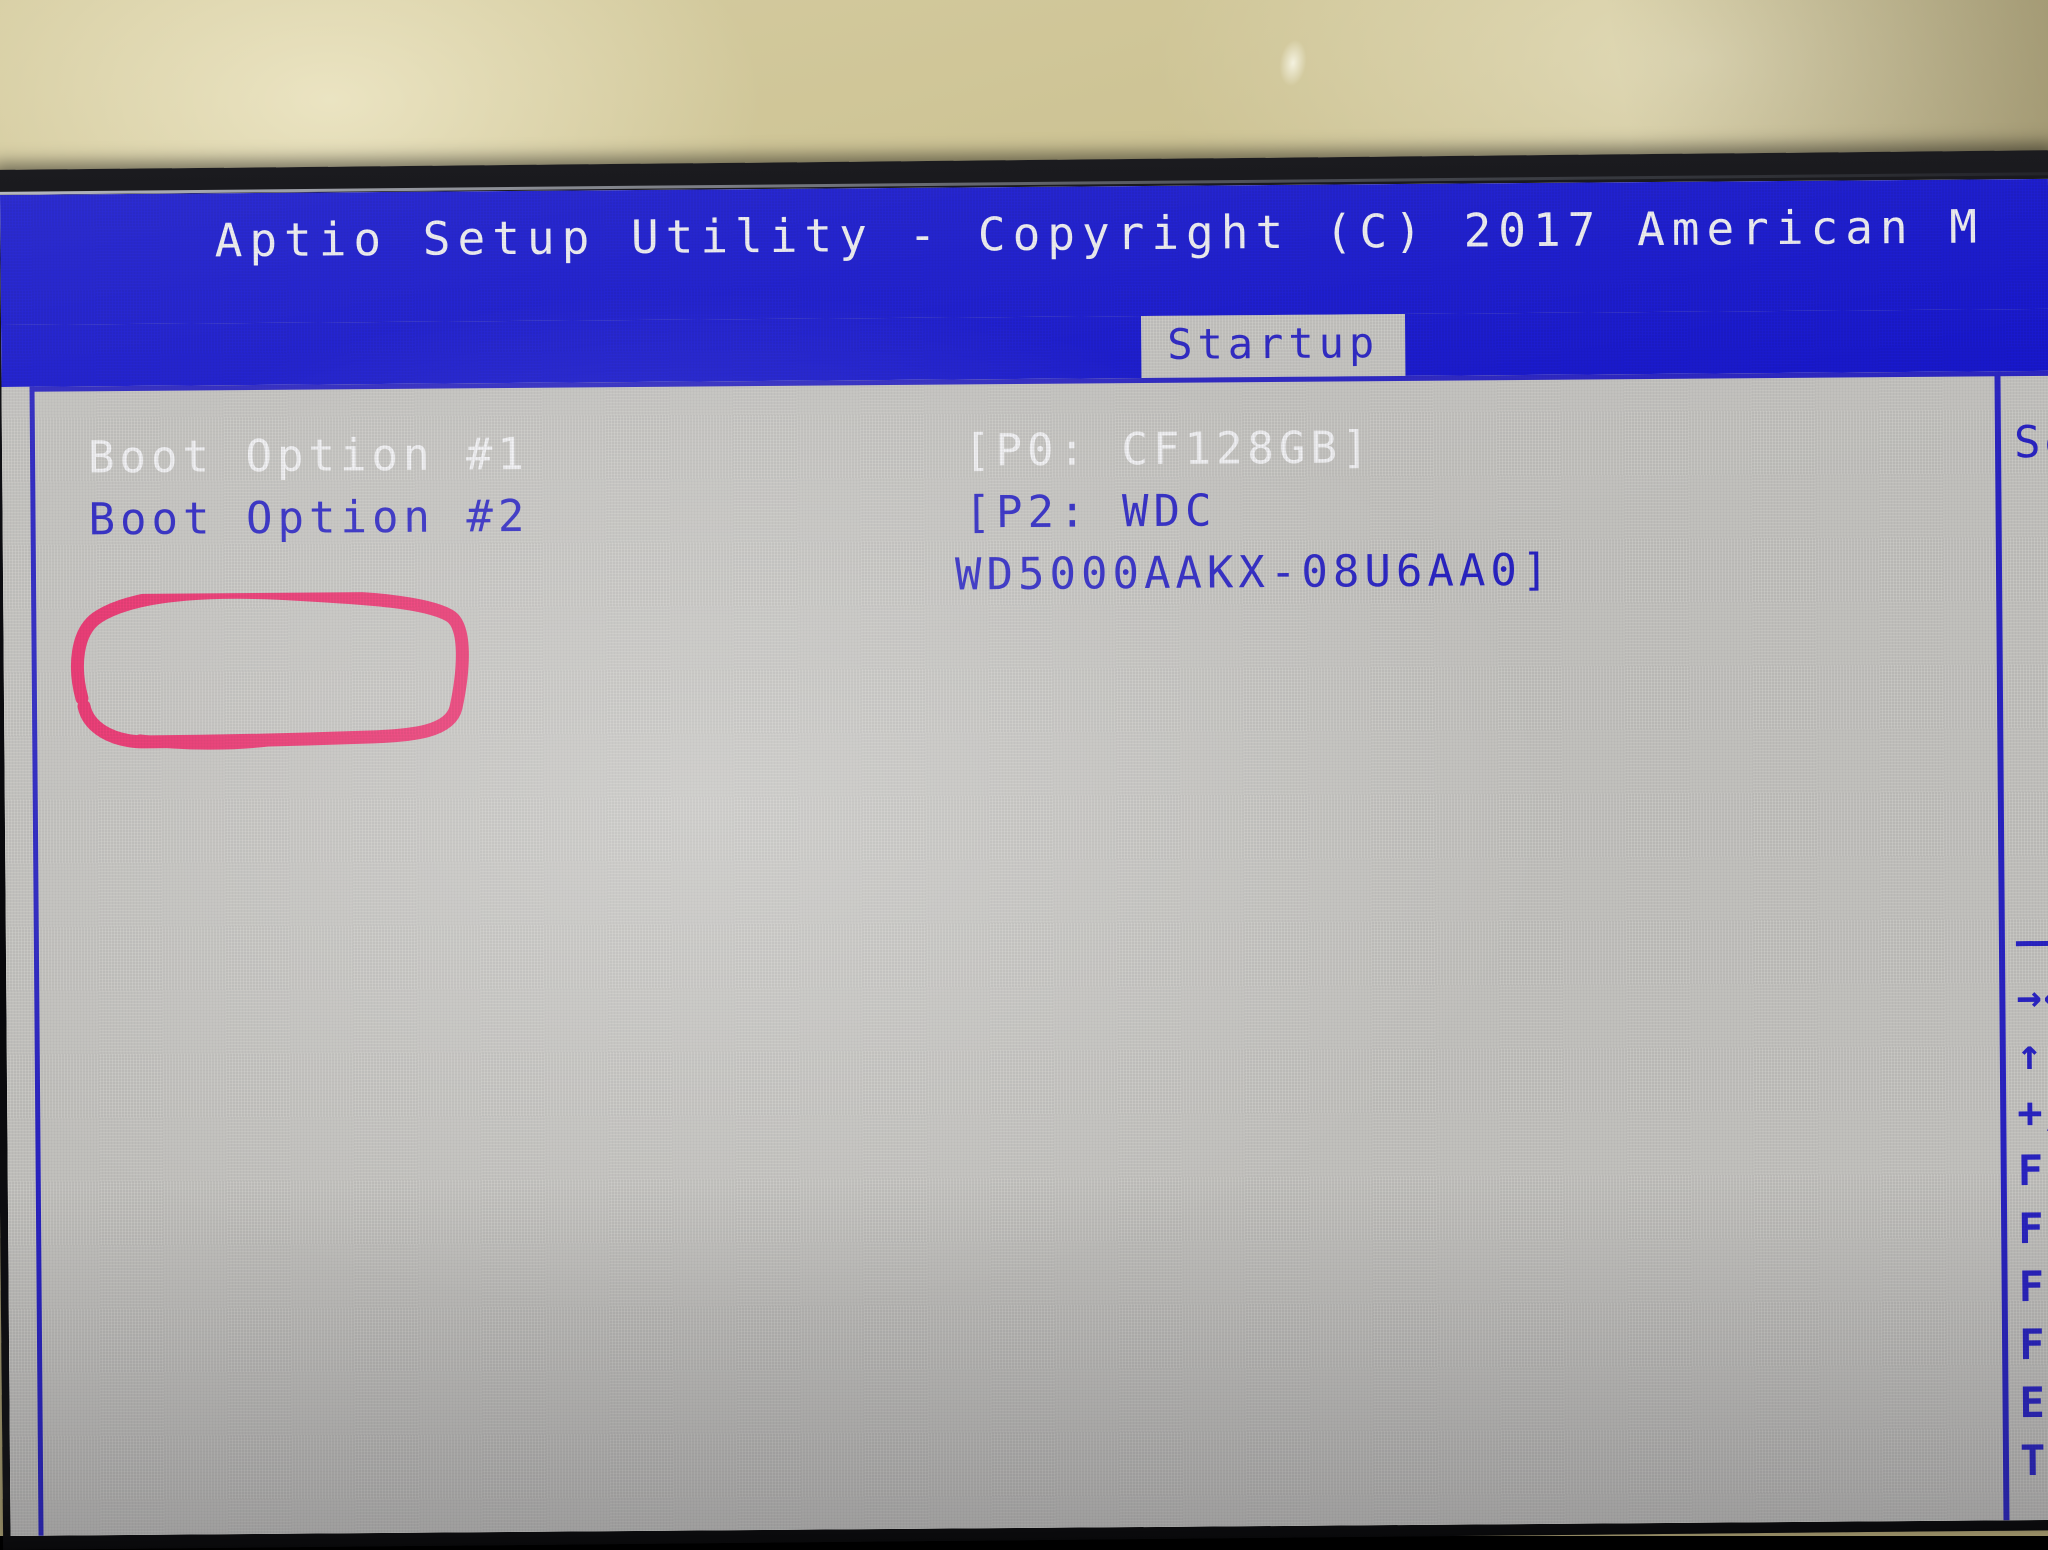  Describe the element at coordinates (36, 961) in the screenshot. I see `content-frame-left-border` at that location.